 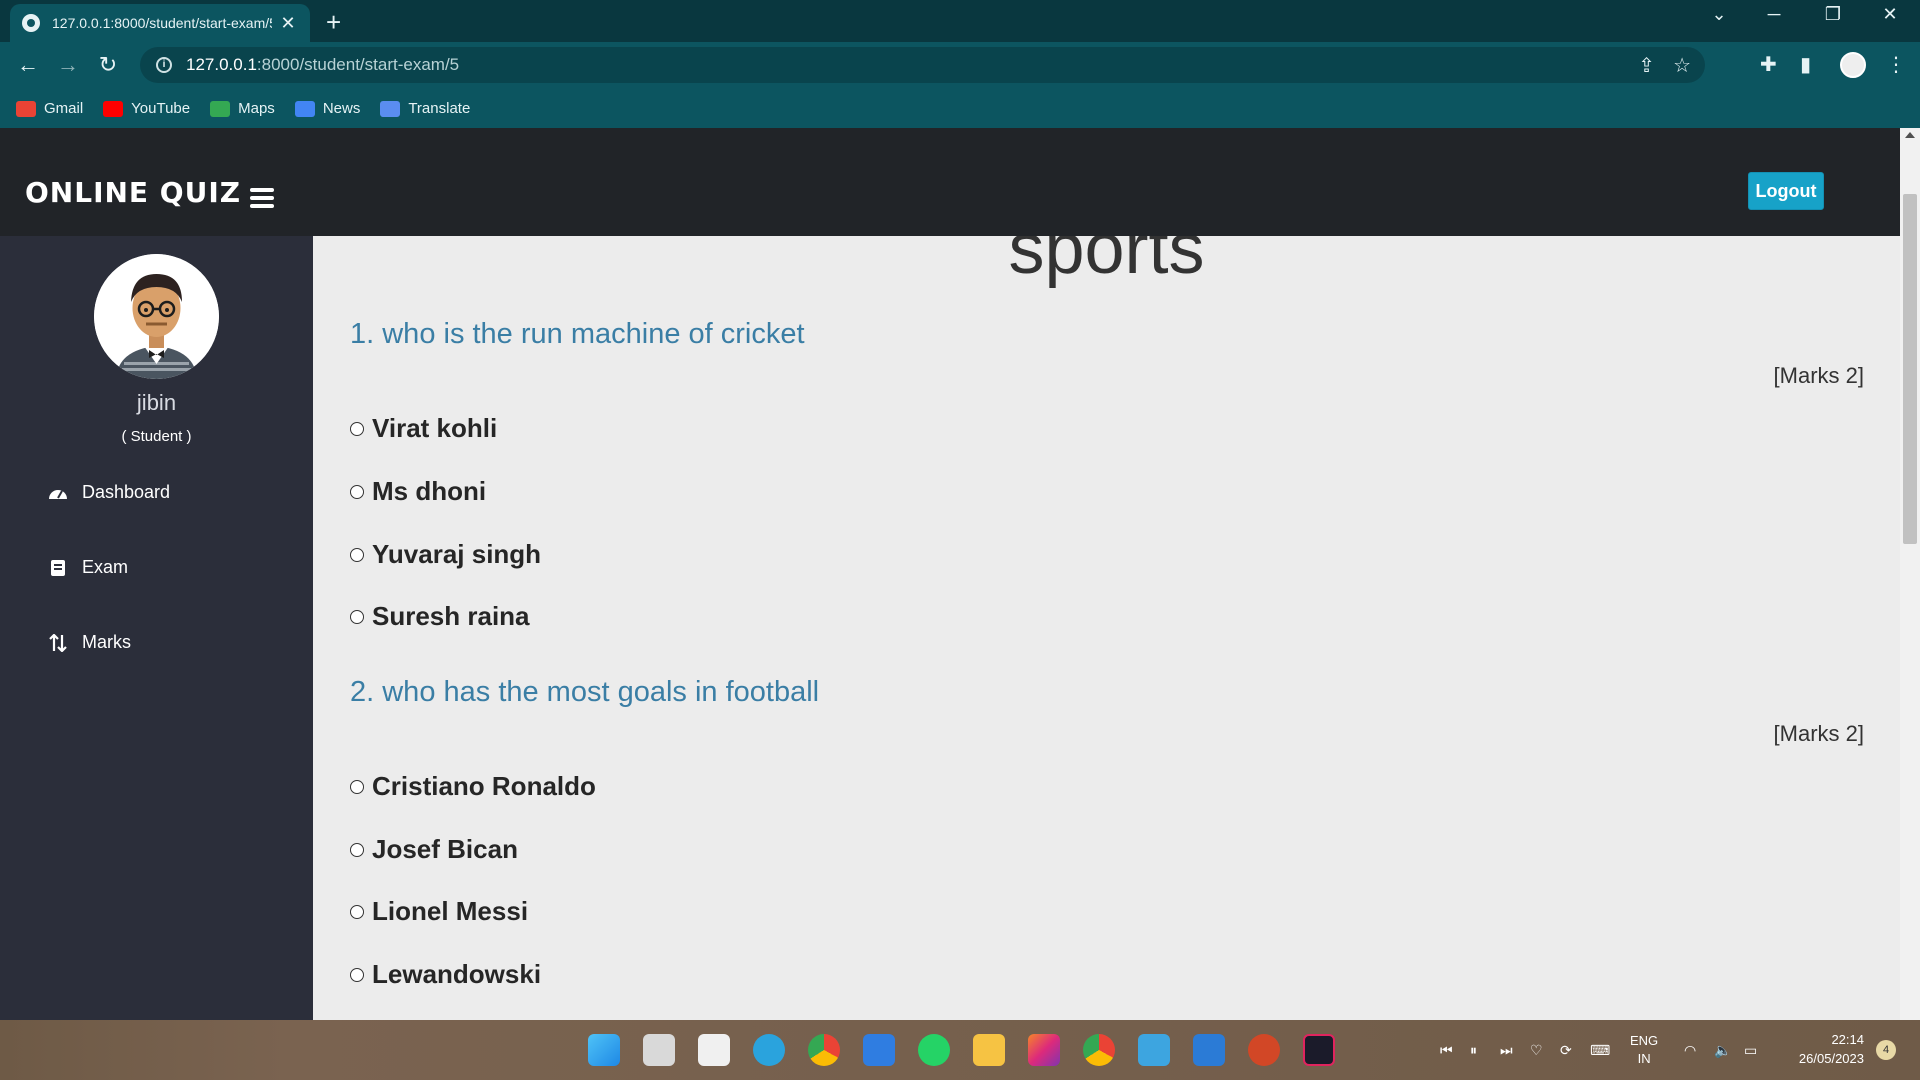 I want to click on new-tab-button: +, so click(x=333, y=22).